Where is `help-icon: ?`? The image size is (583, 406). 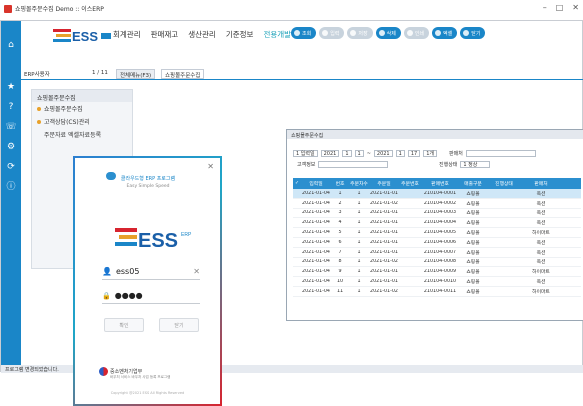
help-icon: ? is located at coordinates (11, 107).